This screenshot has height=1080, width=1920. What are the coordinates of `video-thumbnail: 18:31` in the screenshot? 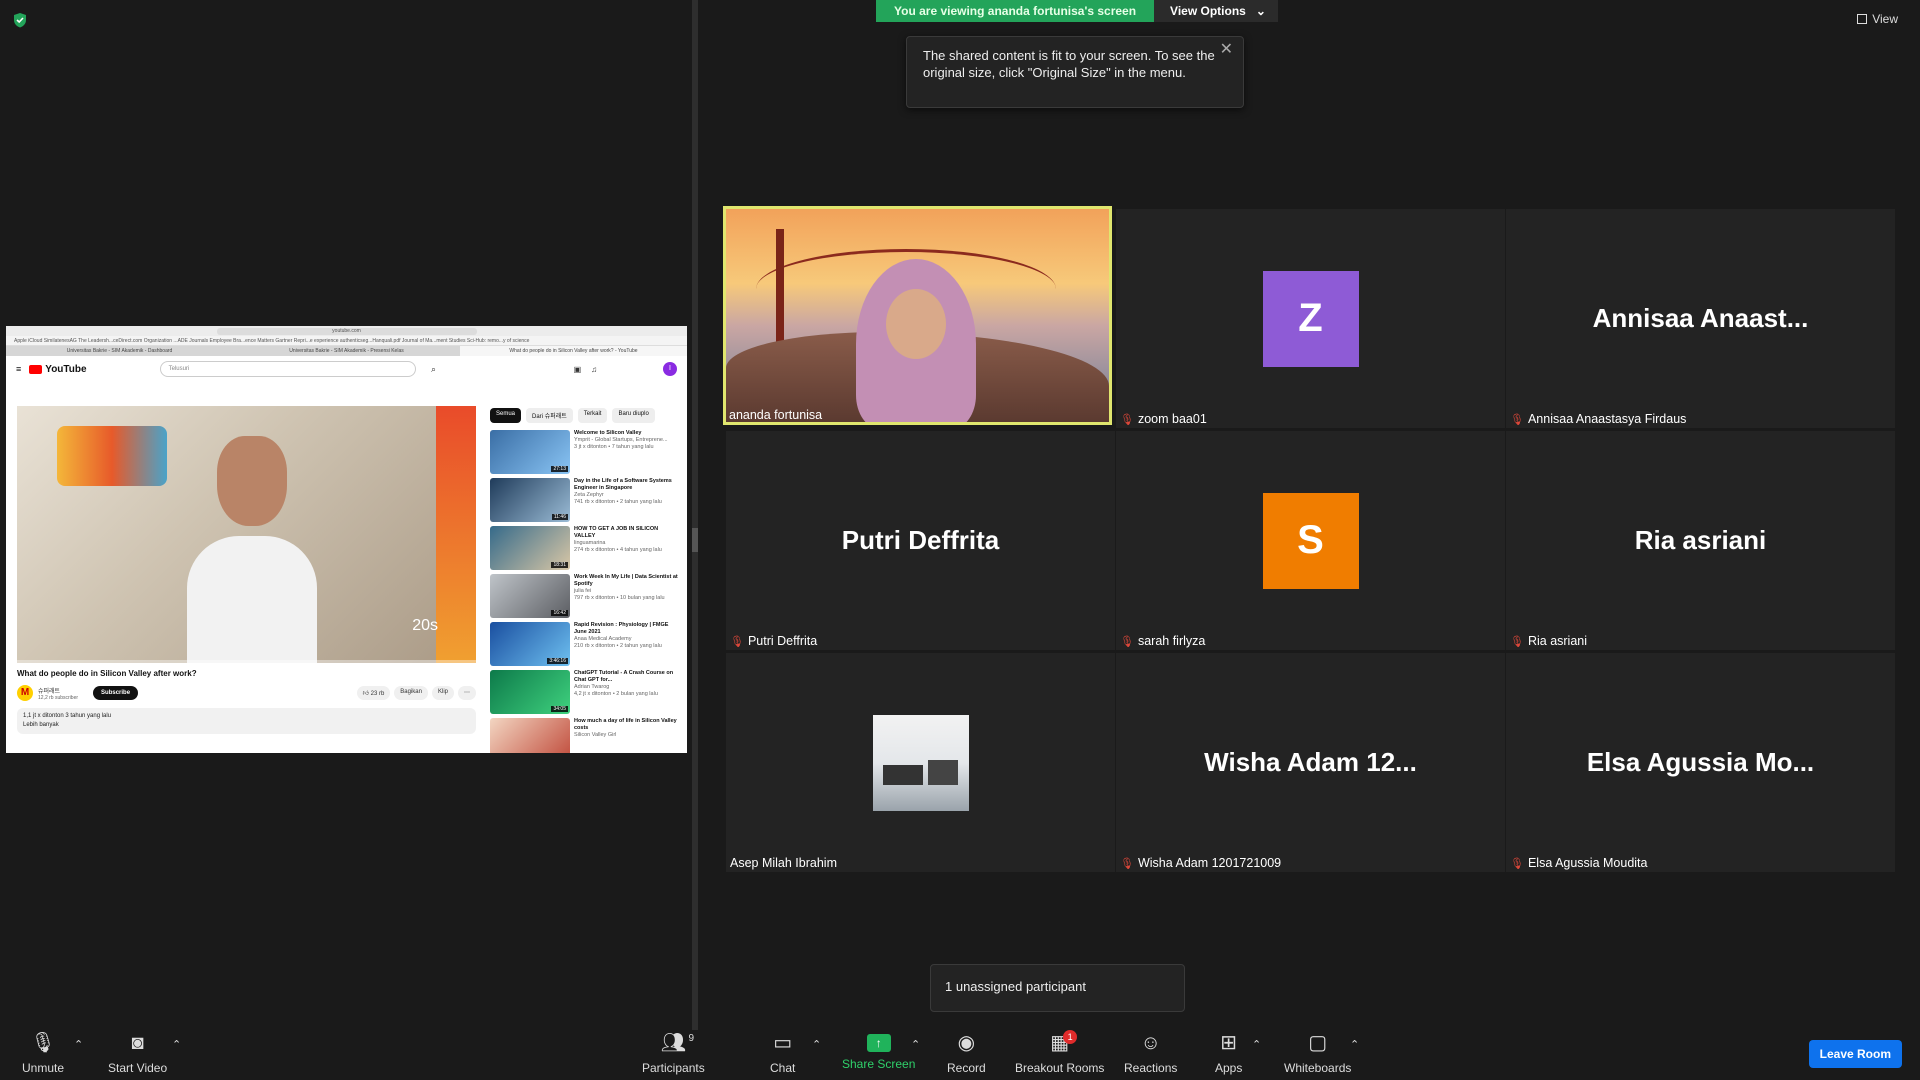 It's located at (530, 548).